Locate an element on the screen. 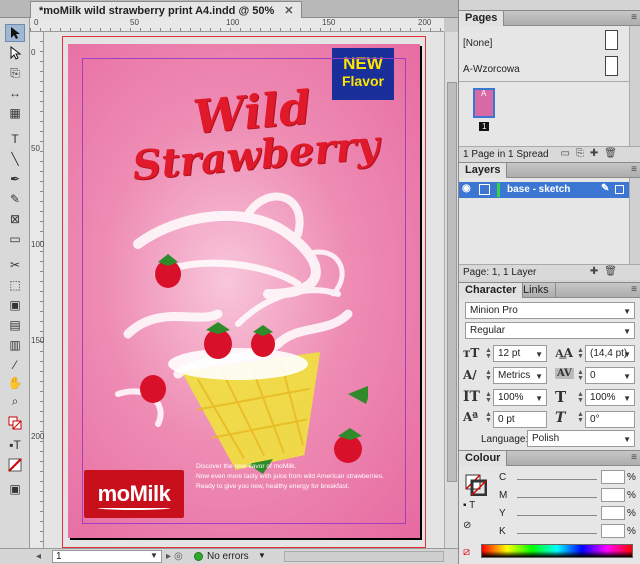 The image size is (640, 564). fill-stroke-swatch-icon is located at coordinates (476, 485).